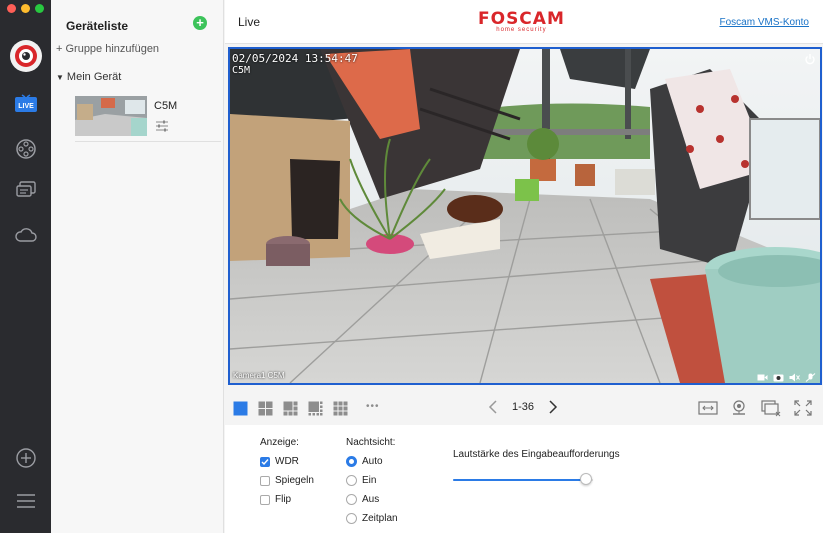 This screenshot has width=823, height=533. I want to click on zoom-window-button, so click(39, 8).